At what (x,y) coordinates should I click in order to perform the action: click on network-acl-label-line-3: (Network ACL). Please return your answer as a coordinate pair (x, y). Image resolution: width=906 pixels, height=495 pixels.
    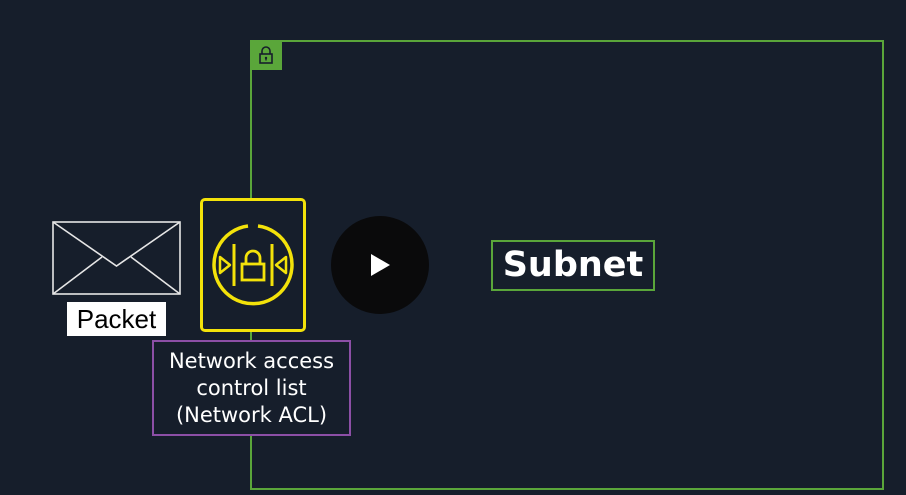
    Looking at the image, I should click on (251, 415).